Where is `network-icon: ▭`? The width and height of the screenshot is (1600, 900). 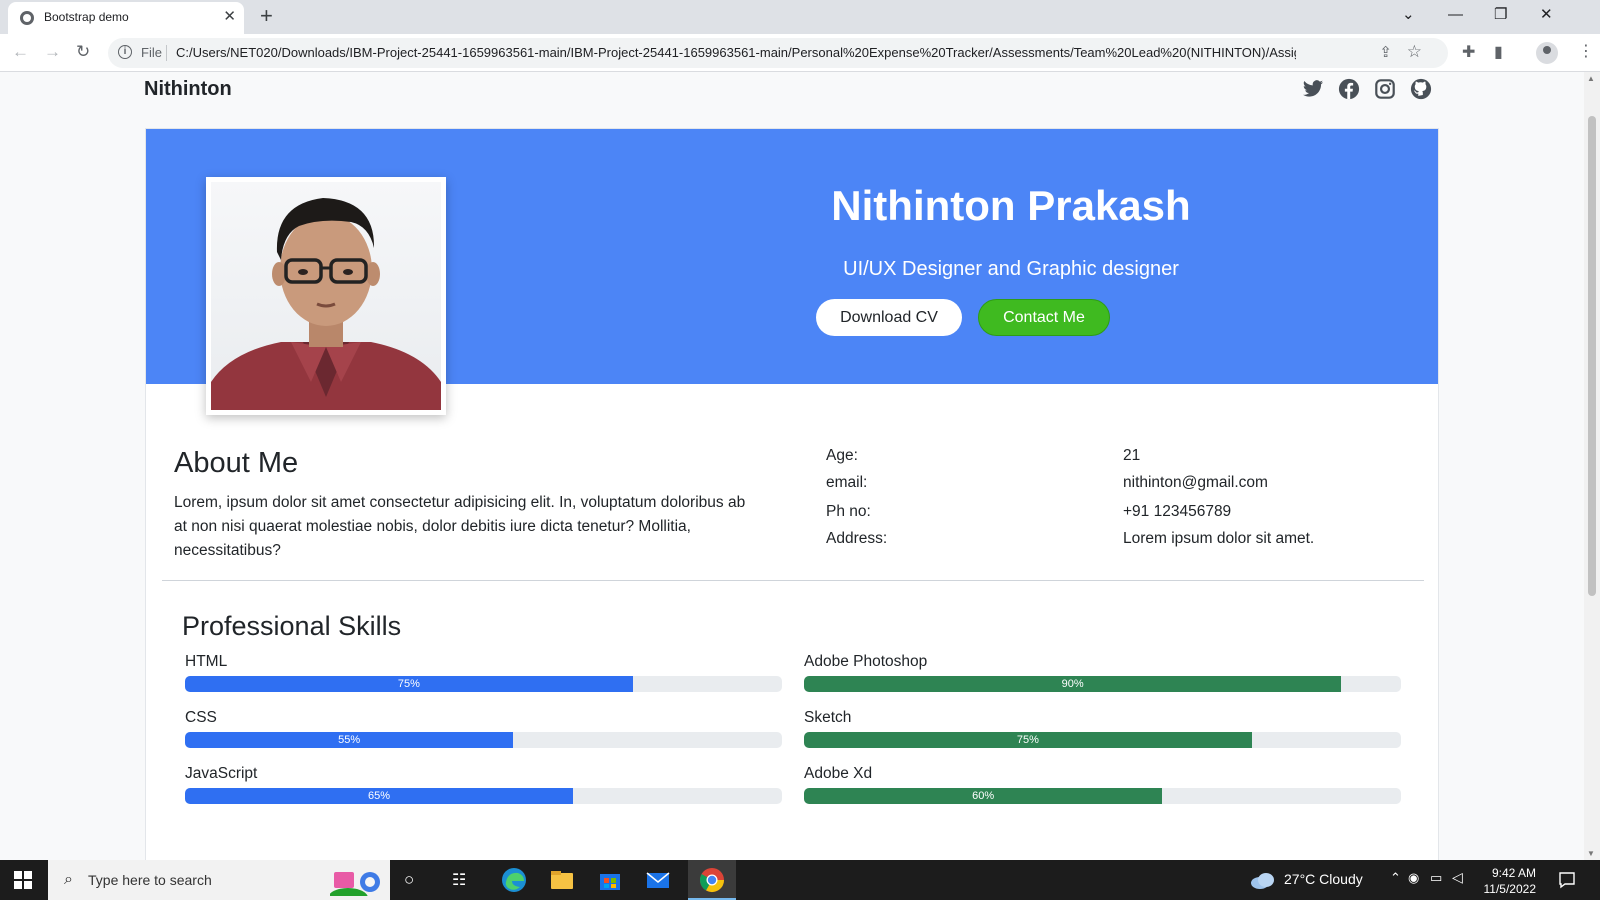 network-icon: ▭ is located at coordinates (1436, 878).